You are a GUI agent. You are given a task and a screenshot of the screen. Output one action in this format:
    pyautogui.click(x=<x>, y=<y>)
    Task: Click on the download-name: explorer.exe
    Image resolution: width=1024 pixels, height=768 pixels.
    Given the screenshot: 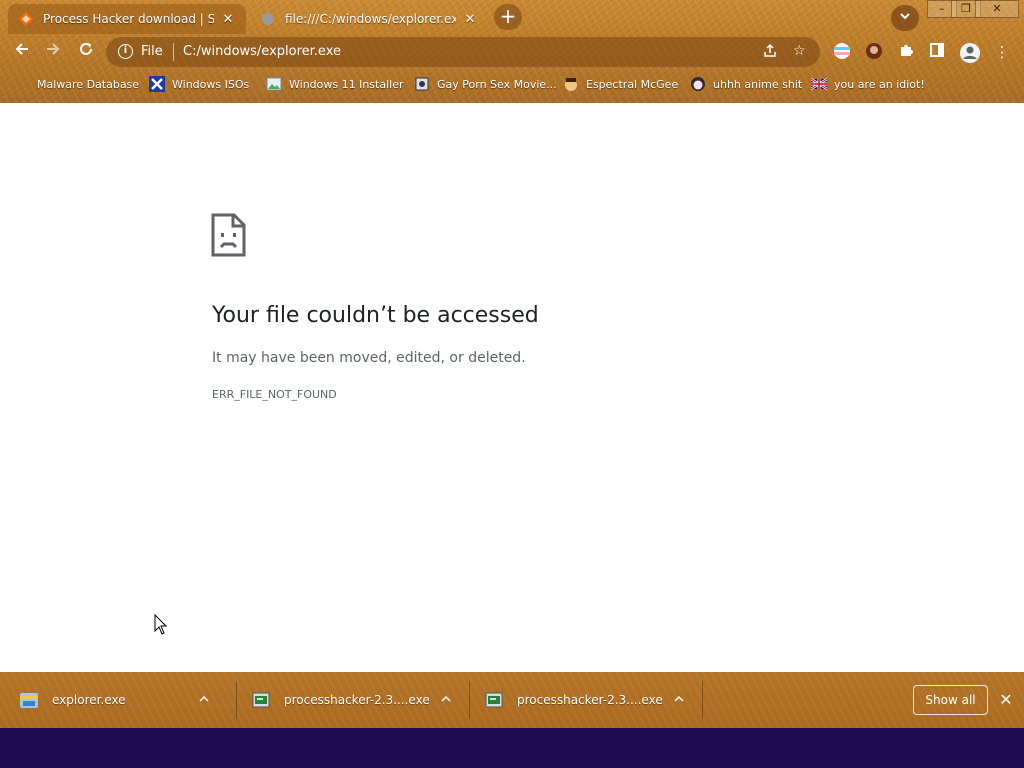 What is the action you would take?
    pyautogui.click(x=89, y=700)
    